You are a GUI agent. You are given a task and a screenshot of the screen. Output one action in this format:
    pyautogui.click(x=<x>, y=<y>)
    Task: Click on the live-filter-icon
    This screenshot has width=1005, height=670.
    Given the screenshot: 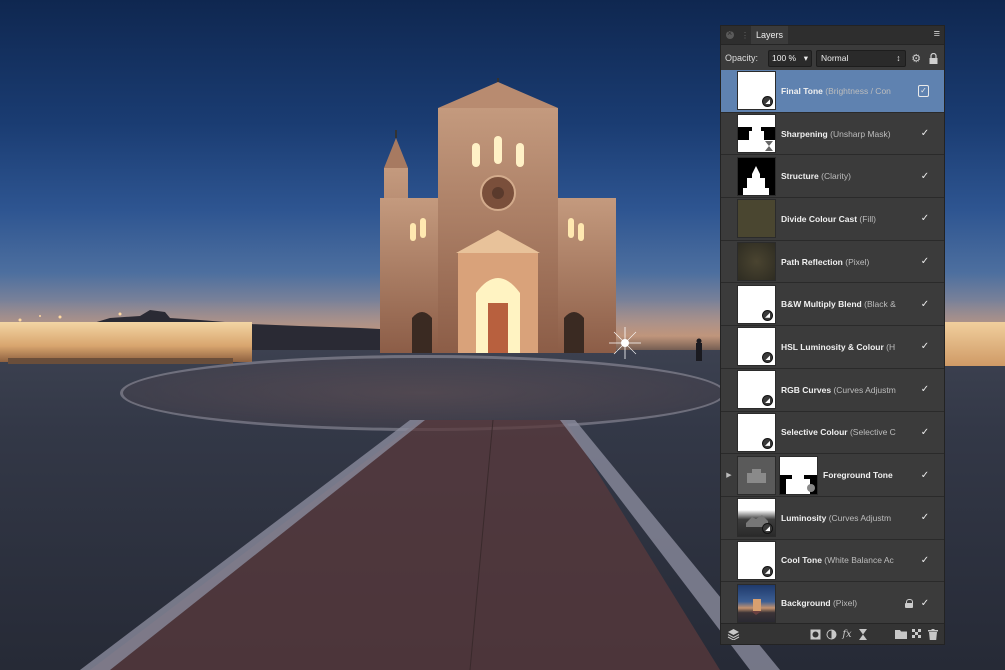 What is the action you would take?
    pyautogui.click(x=863, y=634)
    